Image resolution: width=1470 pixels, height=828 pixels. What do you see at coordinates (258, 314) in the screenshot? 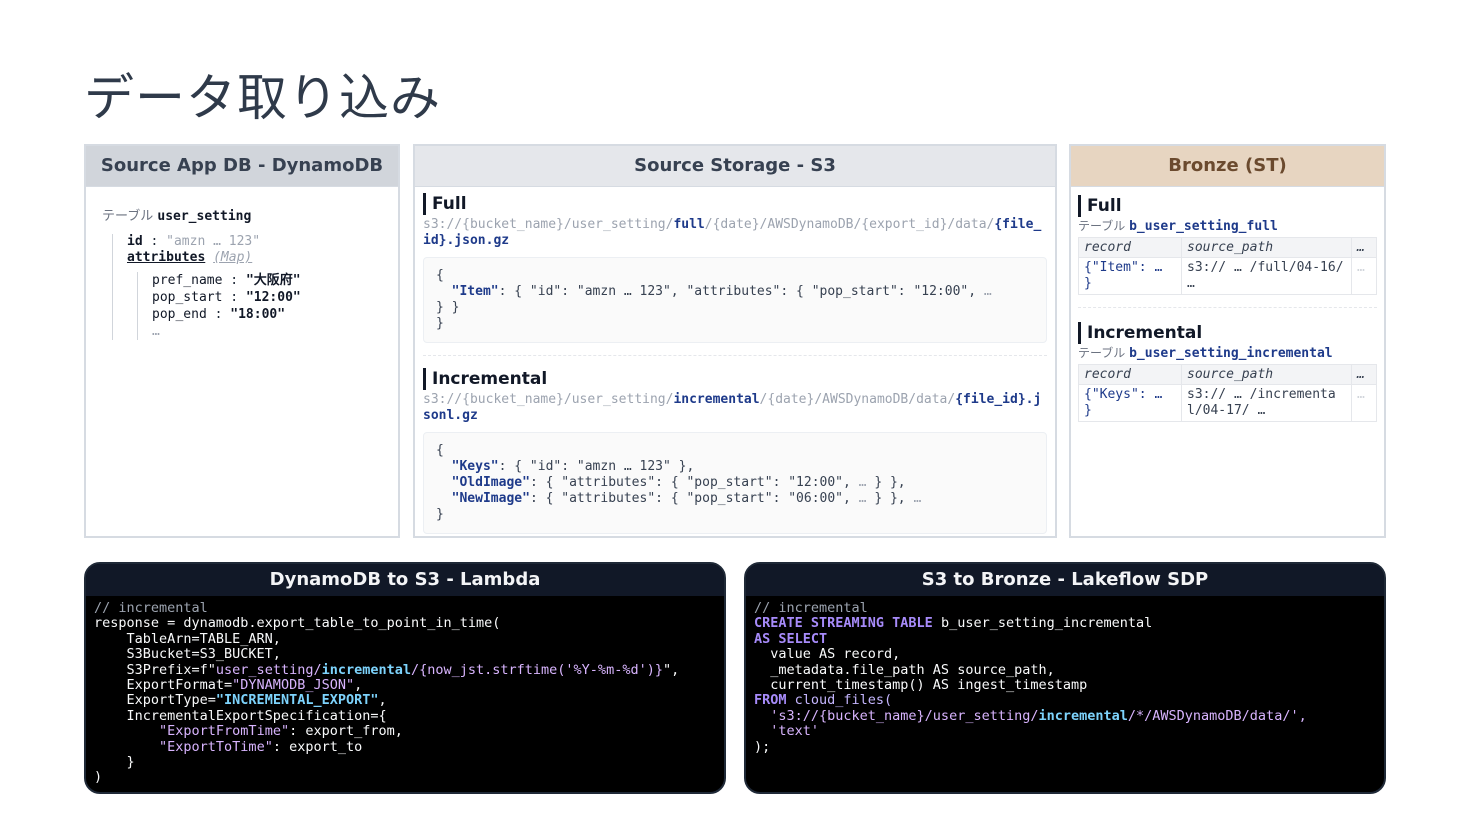
I see `field-value: "18:00"` at bounding box center [258, 314].